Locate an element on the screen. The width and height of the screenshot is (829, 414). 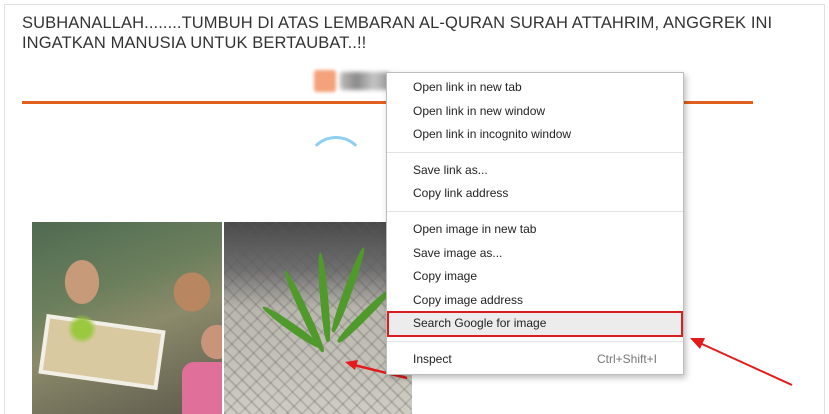
loading-spinner-icon is located at coordinates (336, 166).